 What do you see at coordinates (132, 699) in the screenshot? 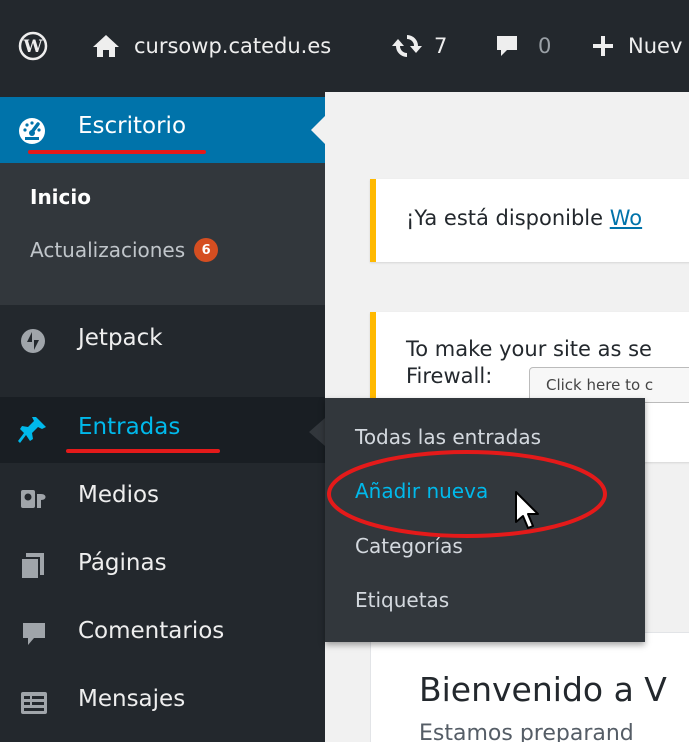
I see `menu-label-messages: Mensajes` at bounding box center [132, 699].